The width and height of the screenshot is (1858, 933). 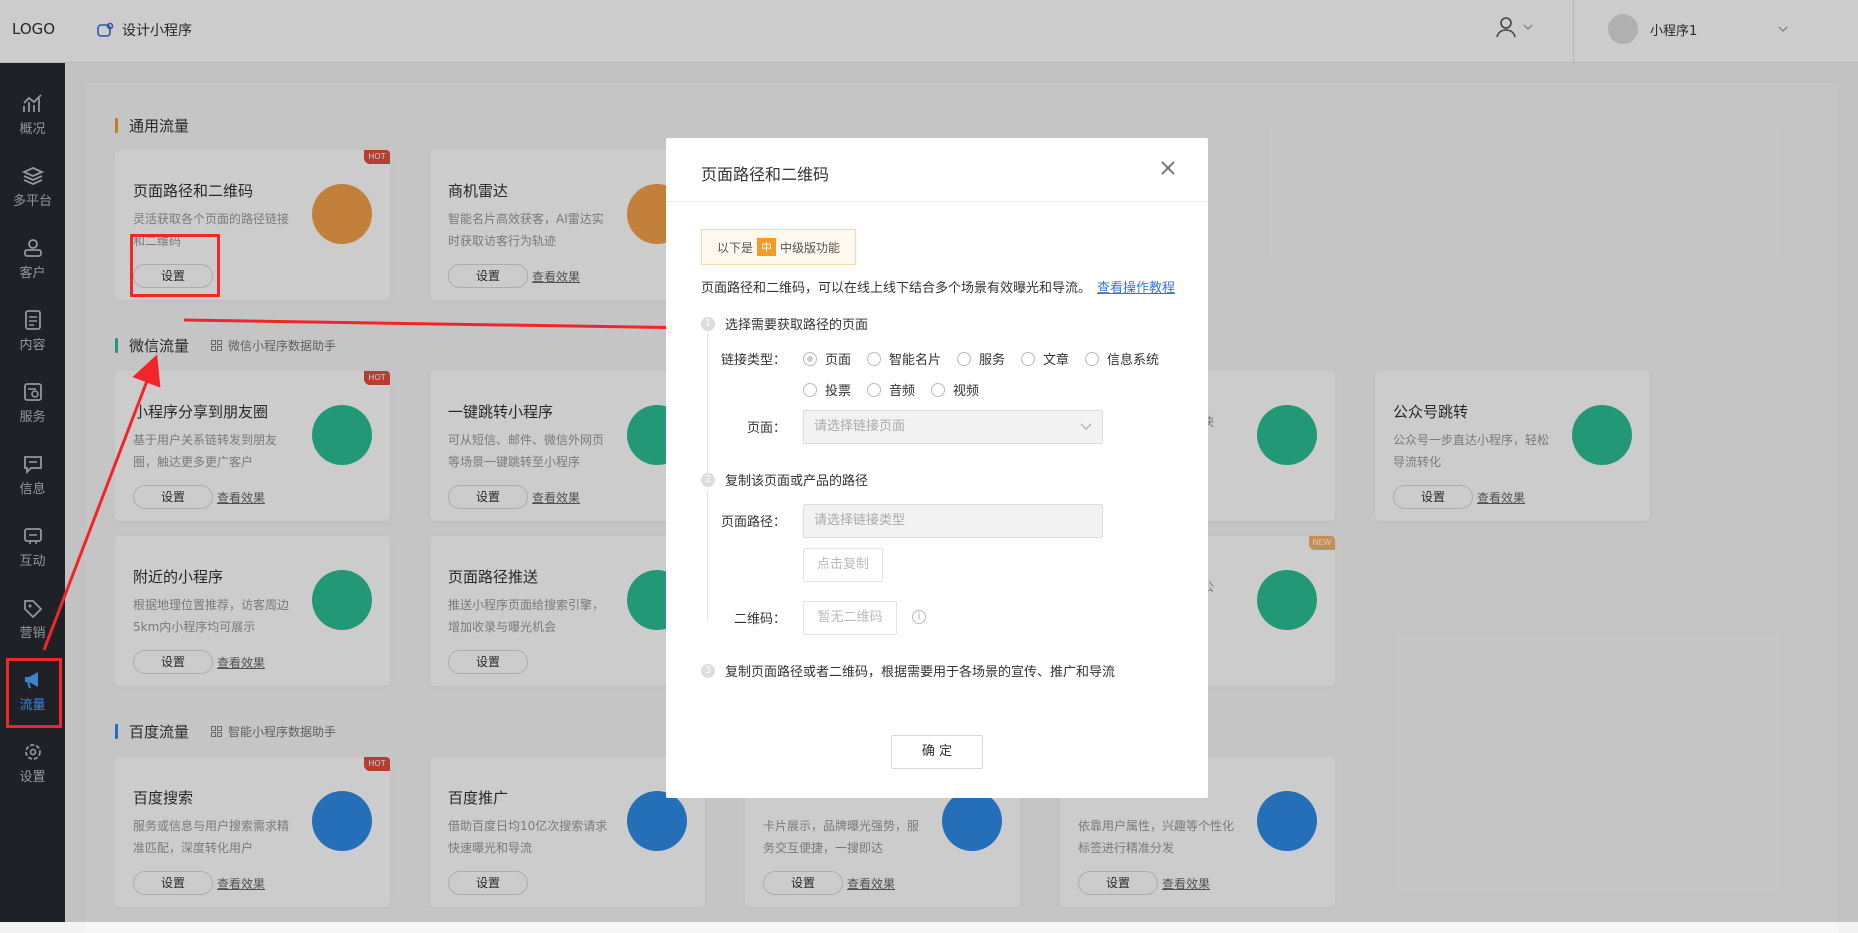 What do you see at coordinates (810, 247) in the screenshot?
I see `tag-suffix: 中级版功能` at bounding box center [810, 247].